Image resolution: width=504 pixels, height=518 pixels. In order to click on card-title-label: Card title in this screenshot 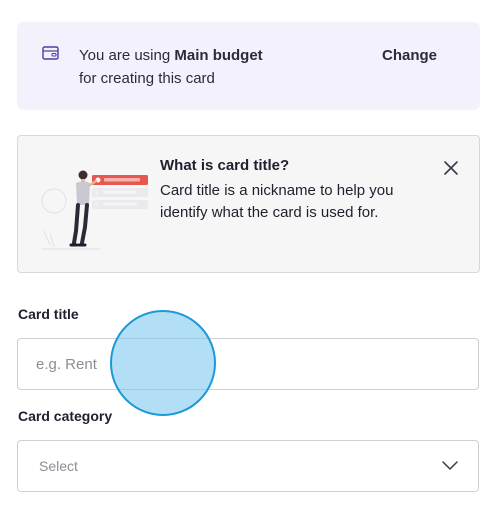, I will do `click(48, 314)`.